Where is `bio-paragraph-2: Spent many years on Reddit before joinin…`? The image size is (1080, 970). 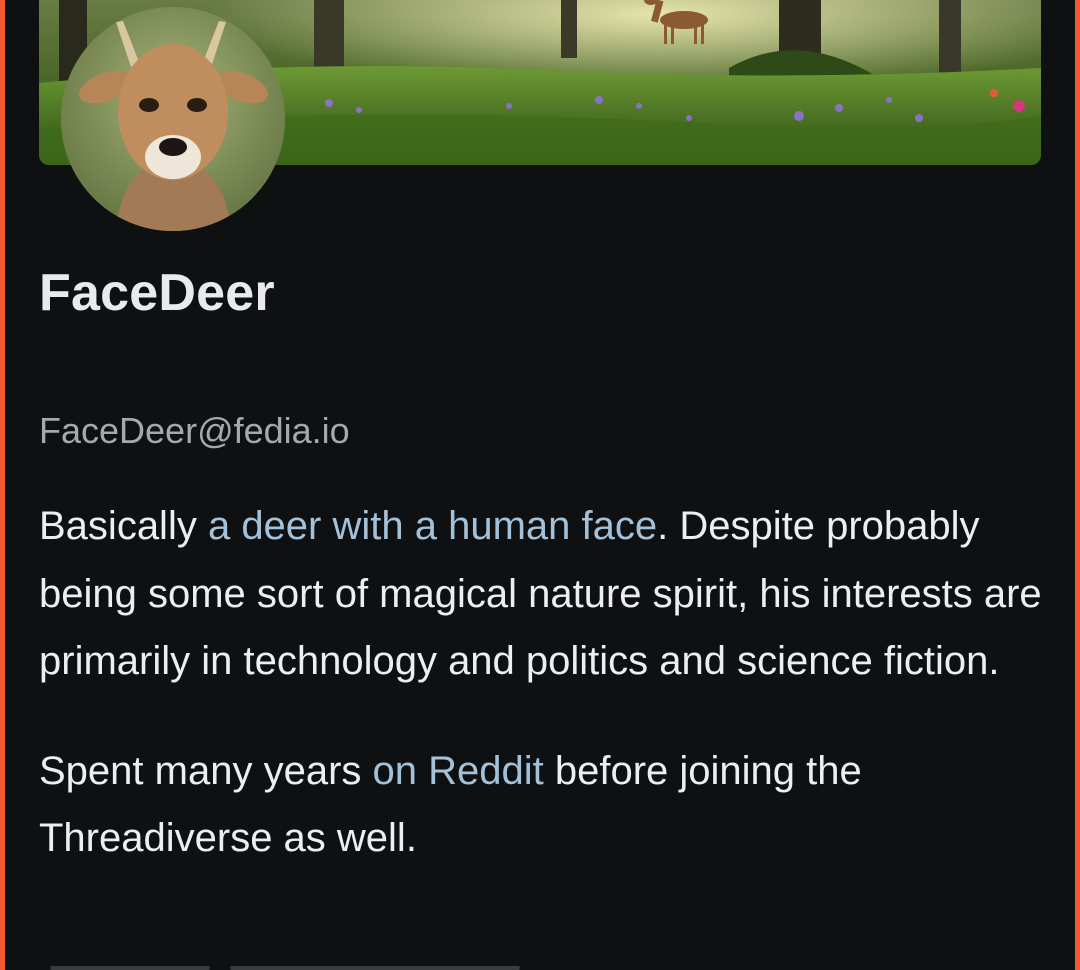
bio-paragraph-2: Spent many years on Reddit before joinin… is located at coordinates (544, 805).